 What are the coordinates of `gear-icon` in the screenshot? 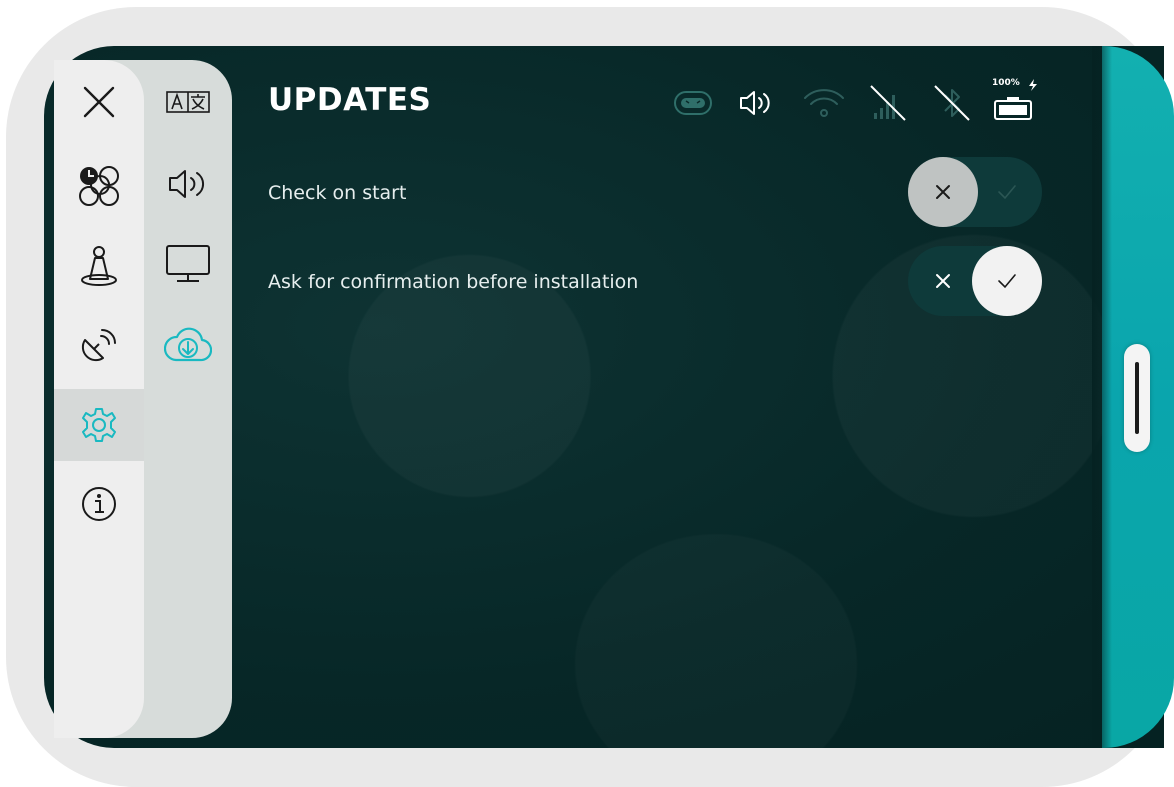 It's located at (99, 425).